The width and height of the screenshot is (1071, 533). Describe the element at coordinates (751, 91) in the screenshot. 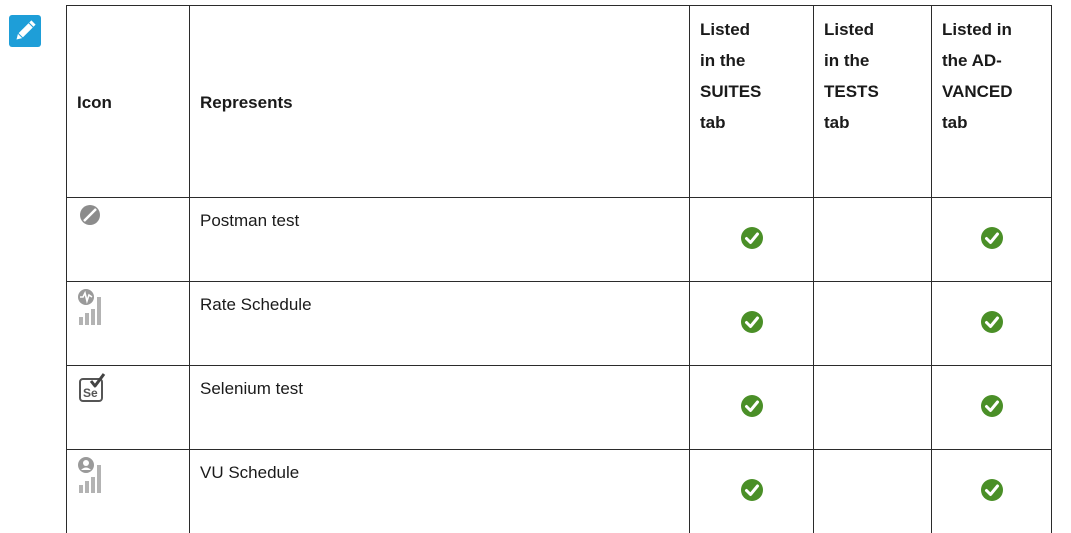

I see `header-suites-line: SUITES` at that location.